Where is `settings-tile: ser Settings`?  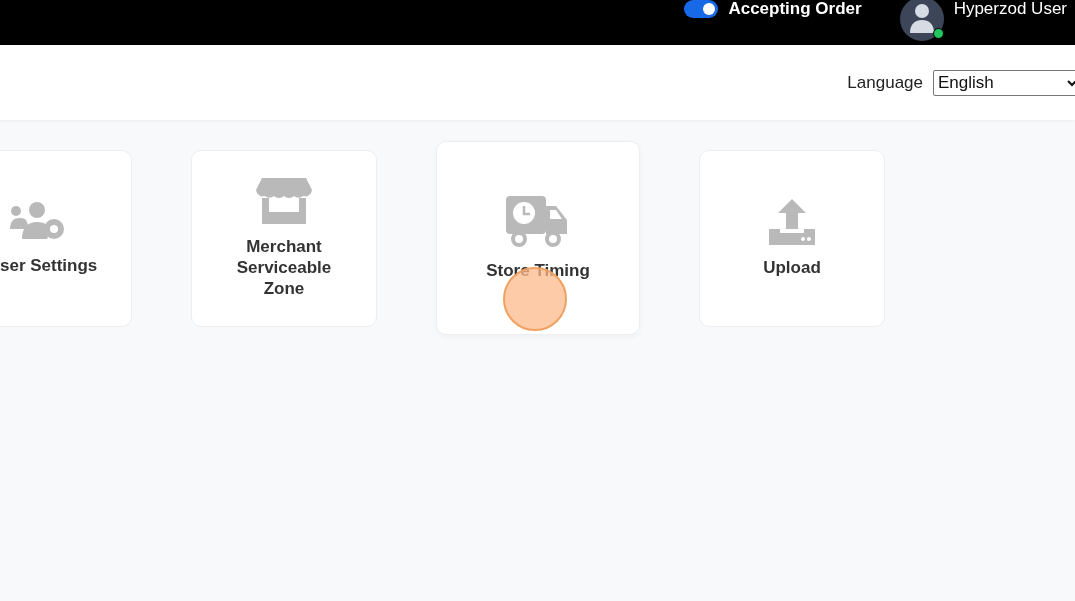
settings-tile: ser Settings is located at coordinates (66, 238).